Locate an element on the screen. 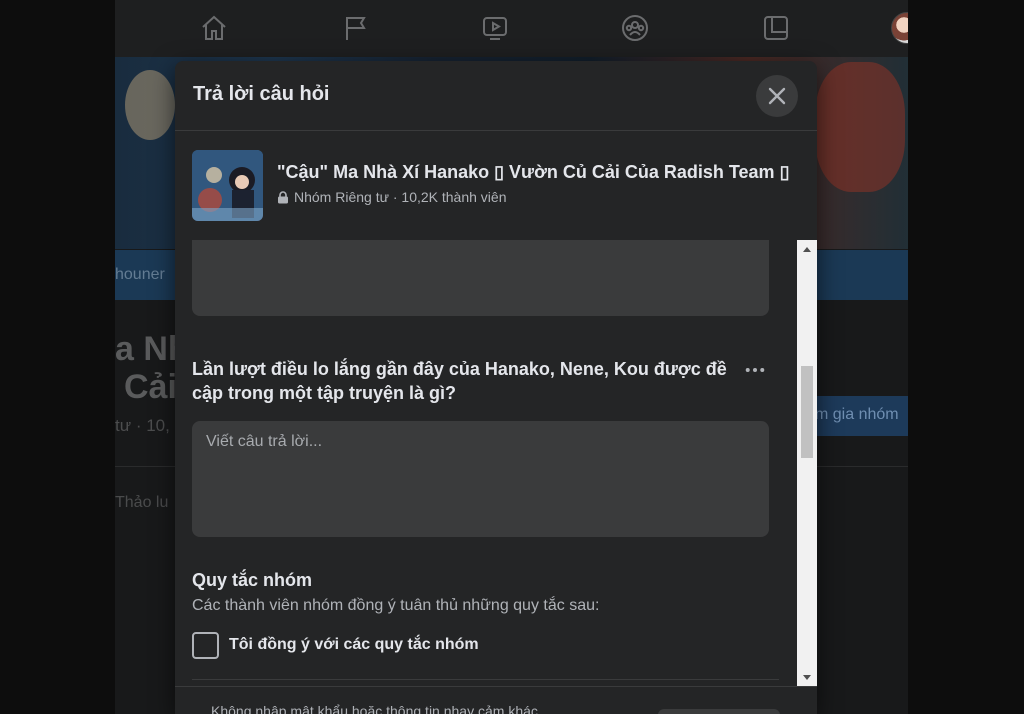  profile-avatar is located at coordinates (899, 28).